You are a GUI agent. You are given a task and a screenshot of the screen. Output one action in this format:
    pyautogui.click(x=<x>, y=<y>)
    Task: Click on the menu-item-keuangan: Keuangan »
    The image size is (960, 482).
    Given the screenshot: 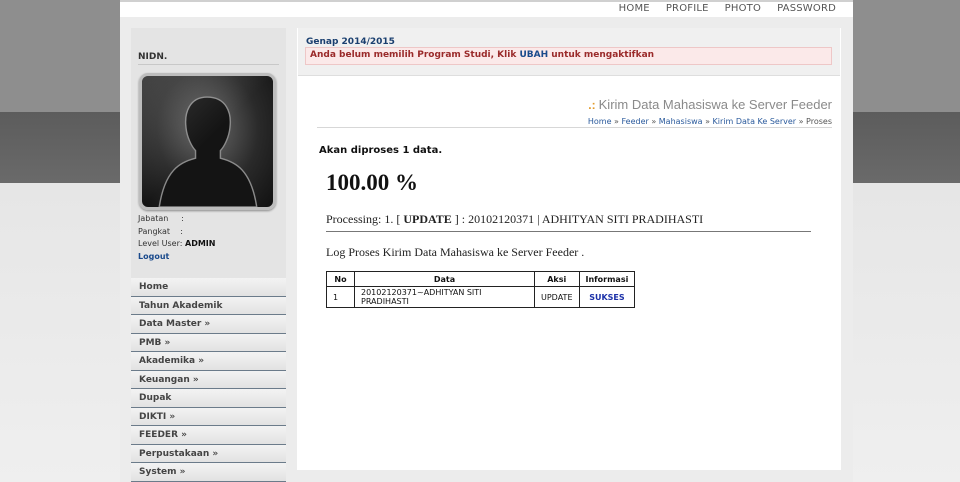 What is the action you would take?
    pyautogui.click(x=208, y=379)
    